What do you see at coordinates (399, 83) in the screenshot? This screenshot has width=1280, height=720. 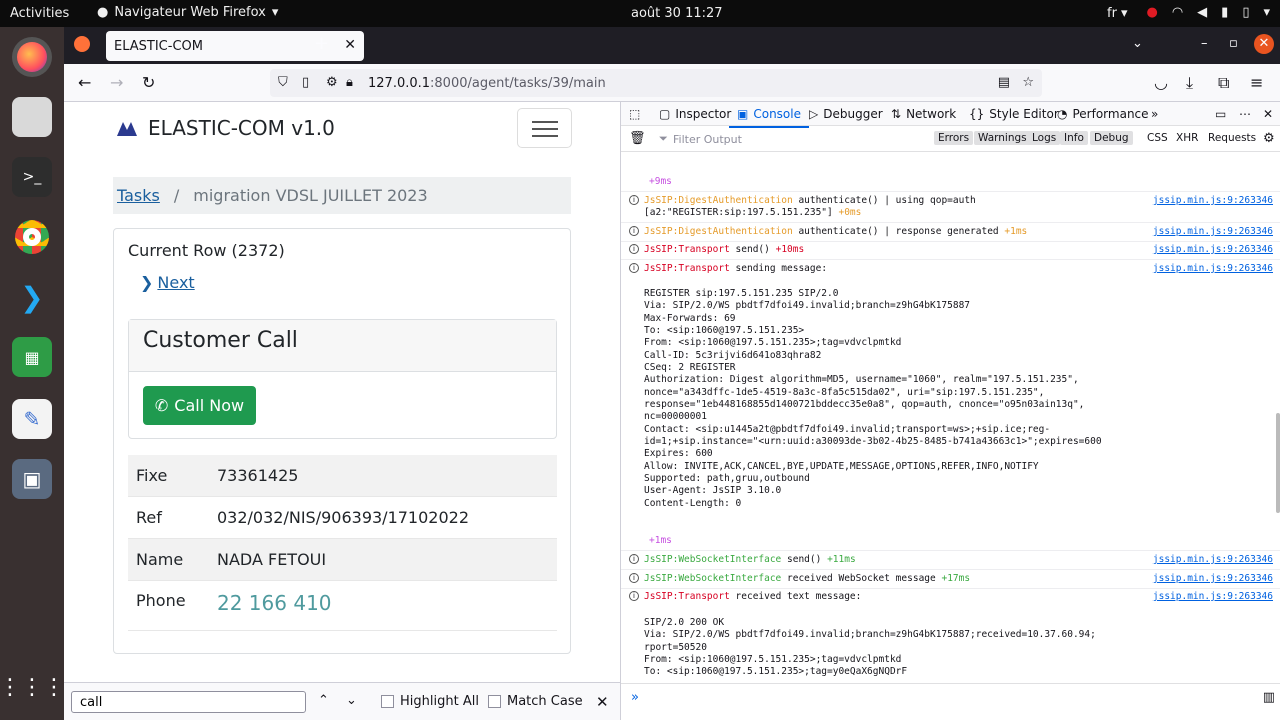 I see `url-host: 127.0.0.1` at bounding box center [399, 83].